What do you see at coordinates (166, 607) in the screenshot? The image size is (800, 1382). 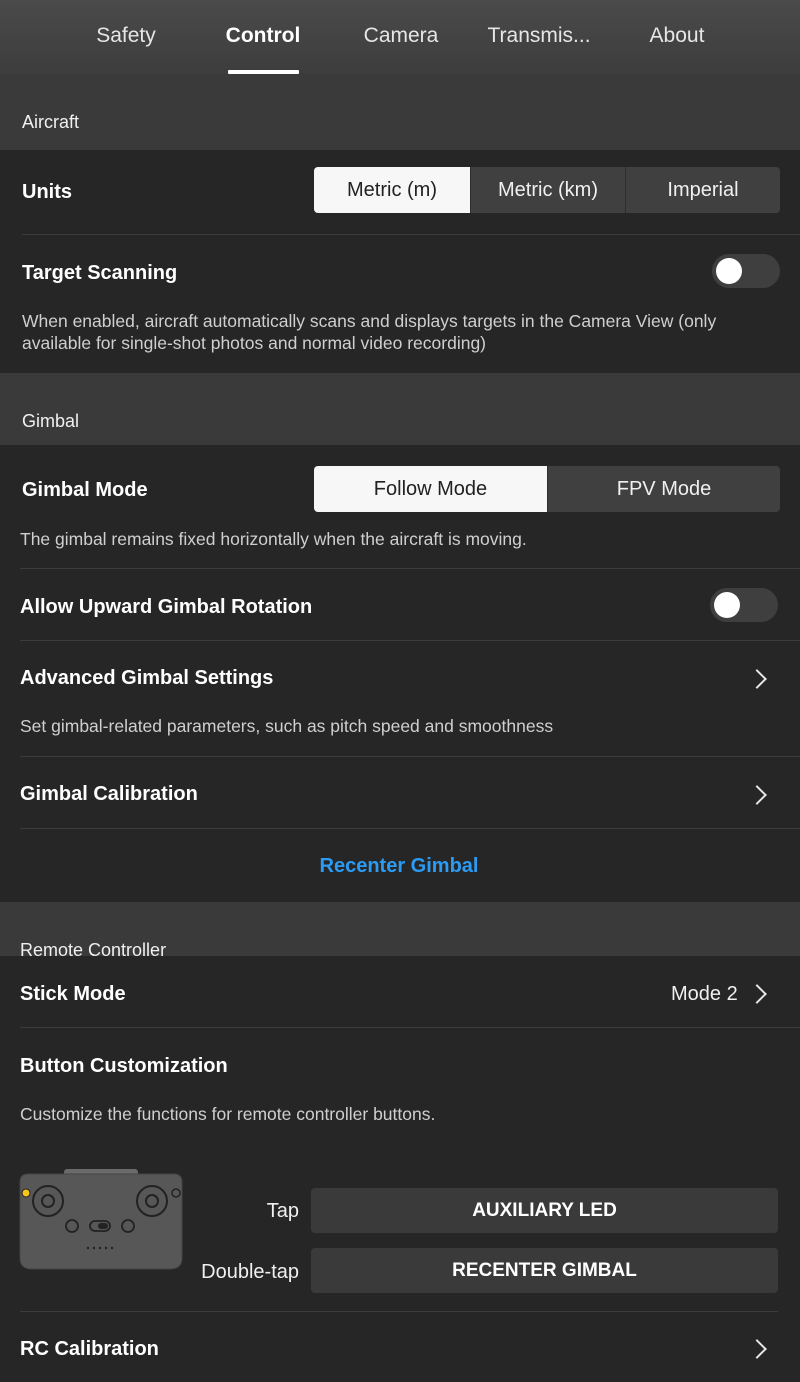 I see `upward-rotation-label: Allow Upward Gimbal Rotation` at bounding box center [166, 607].